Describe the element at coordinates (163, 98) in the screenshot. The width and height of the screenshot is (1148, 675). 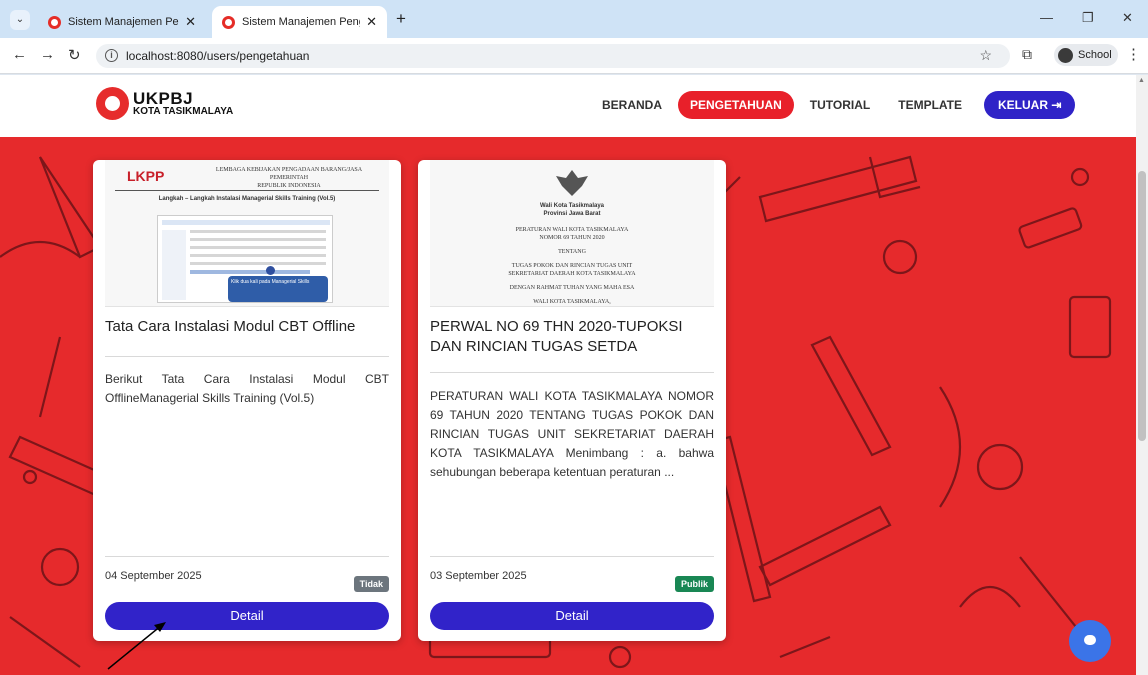
I see `logo-title: UKPBJ` at that location.